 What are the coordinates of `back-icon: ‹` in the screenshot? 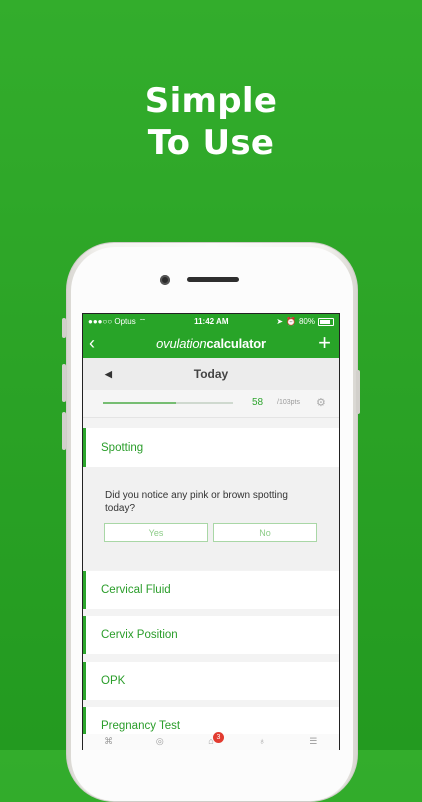 It's located at (92, 343).